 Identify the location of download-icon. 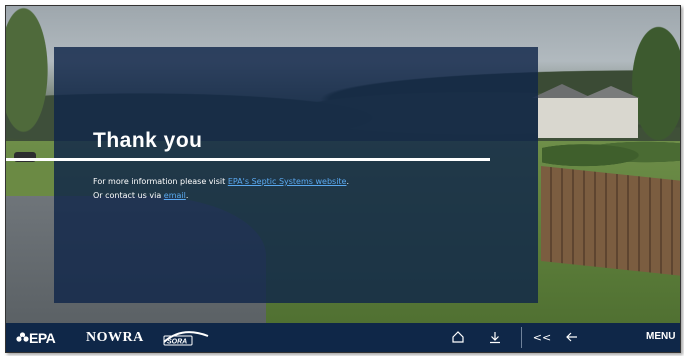
(495, 337).